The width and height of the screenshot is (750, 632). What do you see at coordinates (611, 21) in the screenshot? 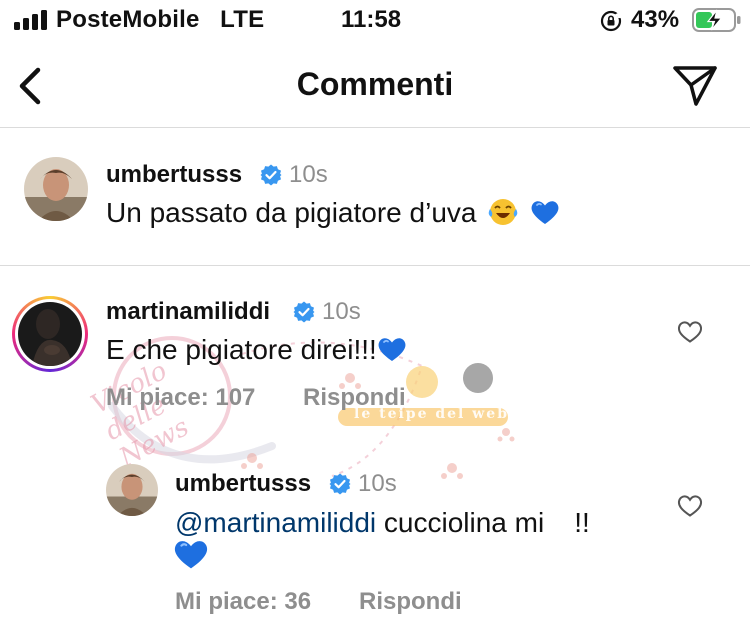
I see `rotation-lock-icon` at bounding box center [611, 21].